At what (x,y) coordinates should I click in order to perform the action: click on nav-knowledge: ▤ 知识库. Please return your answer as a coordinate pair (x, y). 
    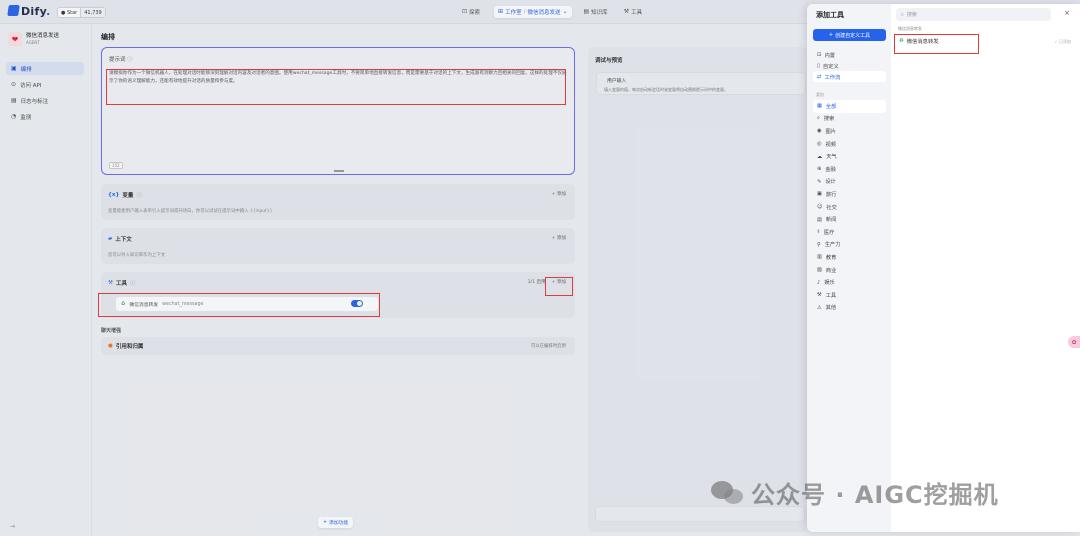
    Looking at the image, I should click on (596, 12).